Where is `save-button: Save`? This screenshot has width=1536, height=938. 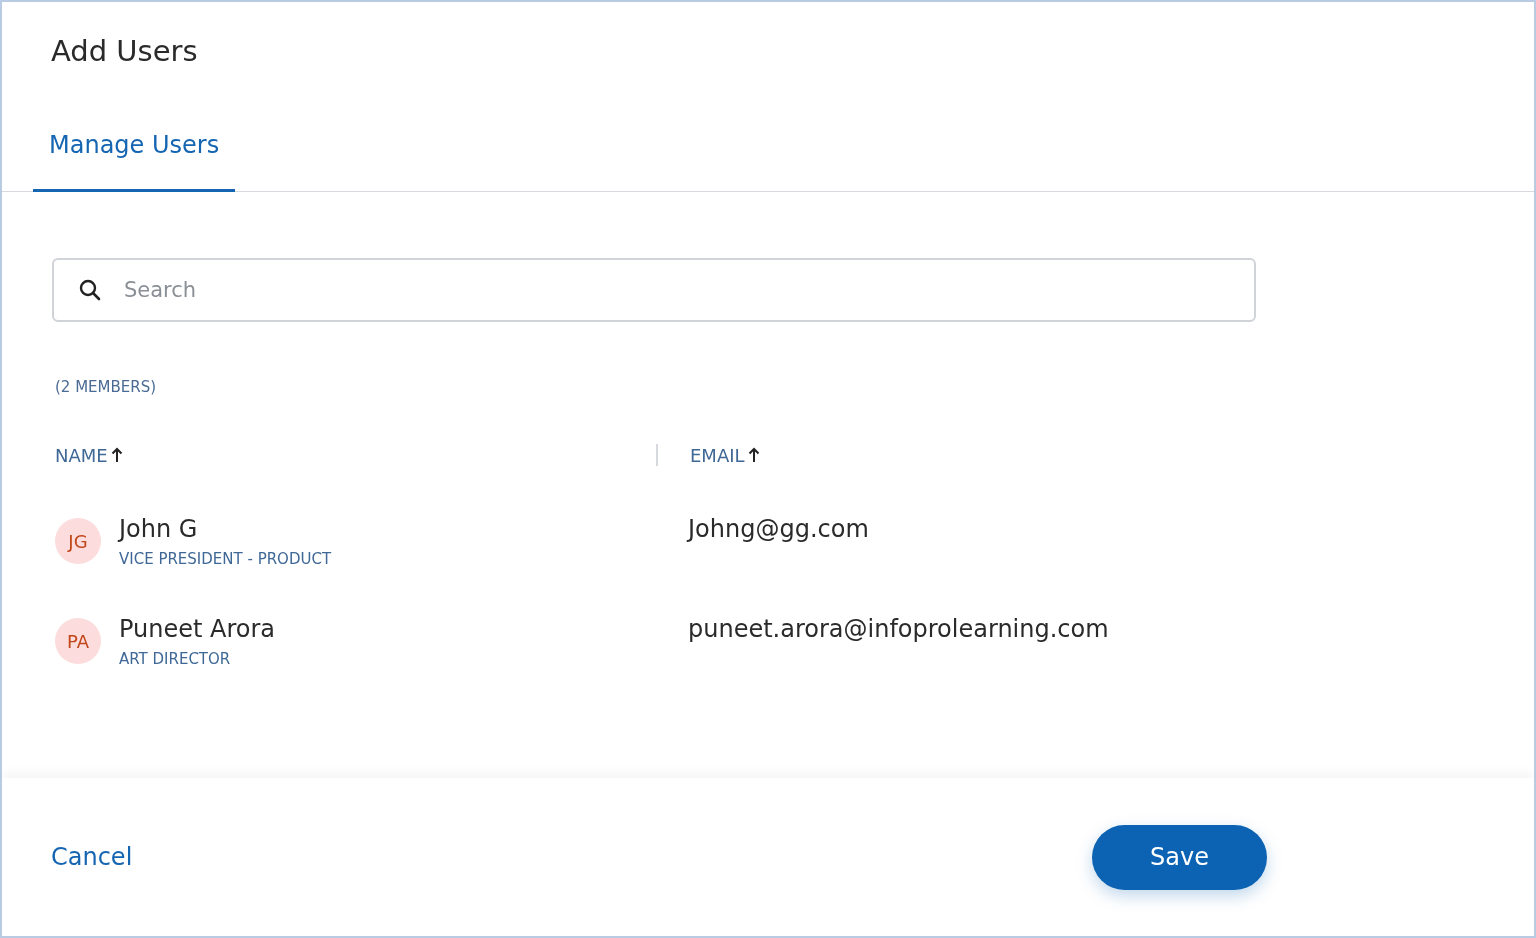
save-button: Save is located at coordinates (1179, 857).